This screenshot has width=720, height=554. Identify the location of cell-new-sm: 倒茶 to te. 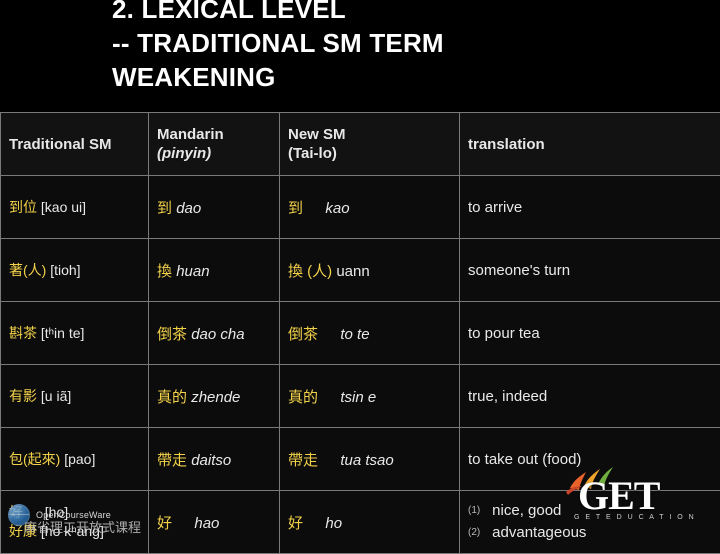
(370, 333).